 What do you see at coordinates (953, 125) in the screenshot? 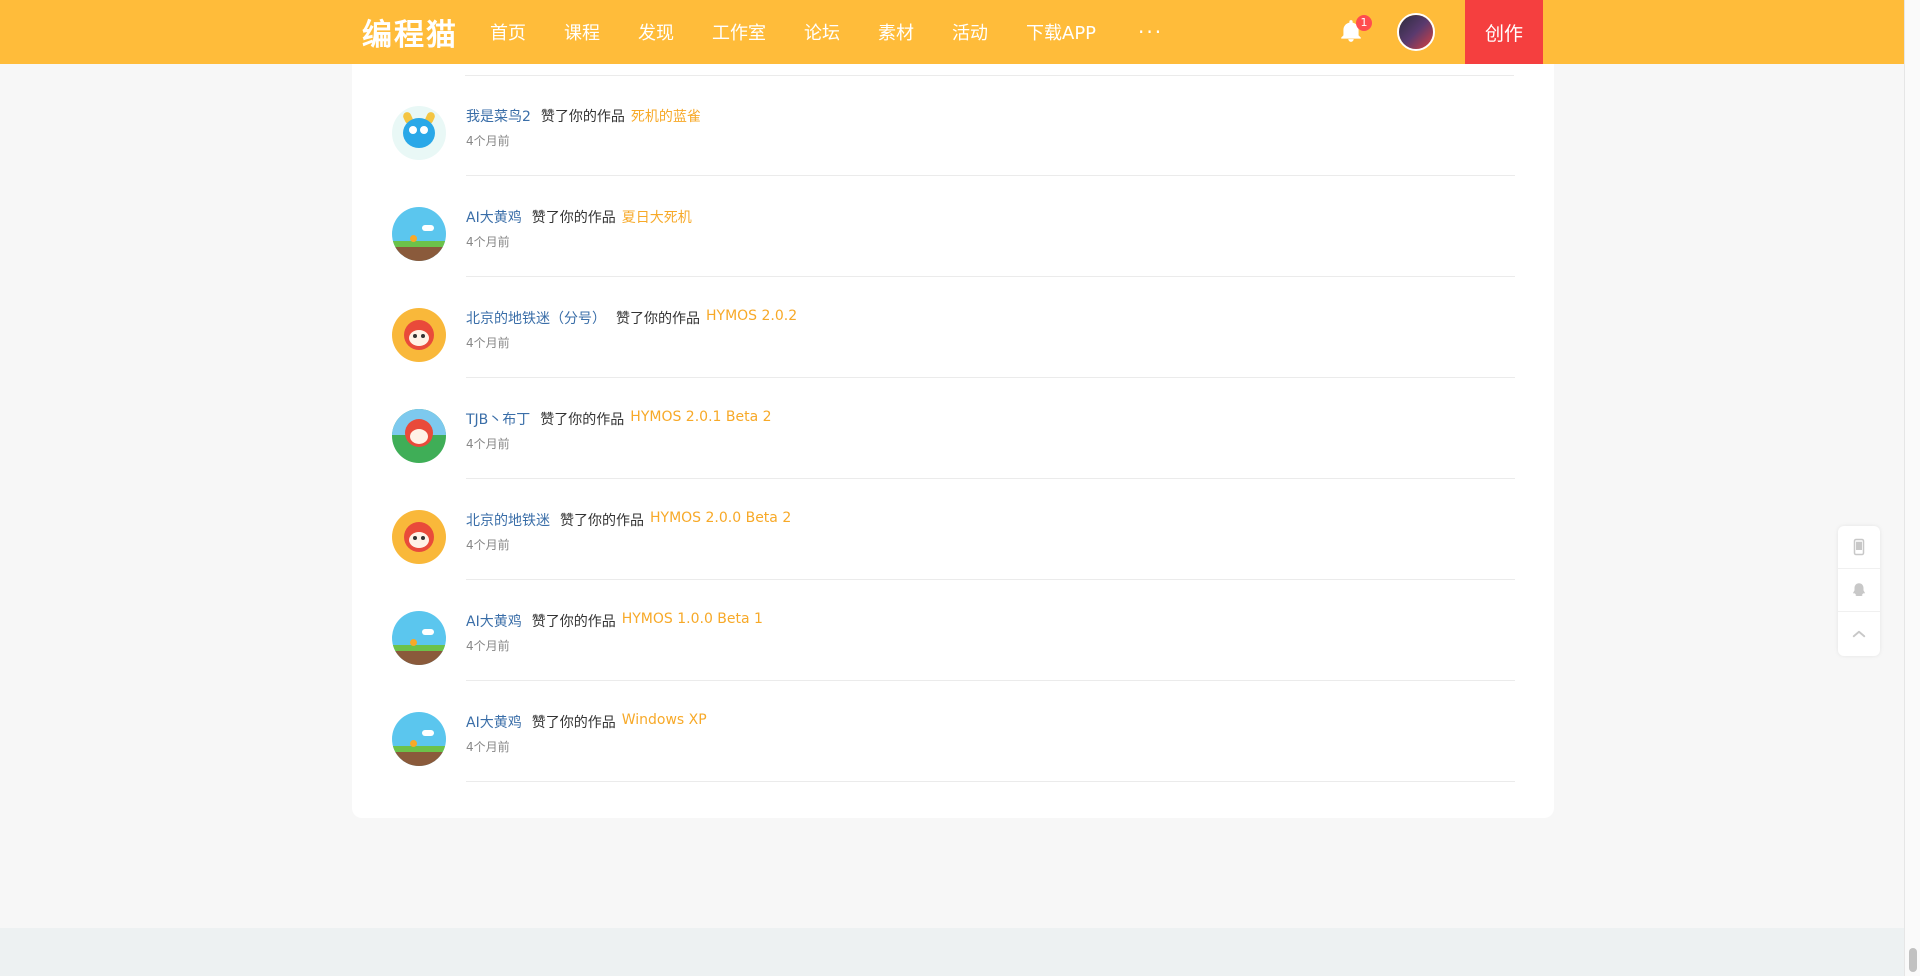
I see `list-item: 我是菜鸟2 赞了你的作品 死机的蓝雀 4个月前` at bounding box center [953, 125].